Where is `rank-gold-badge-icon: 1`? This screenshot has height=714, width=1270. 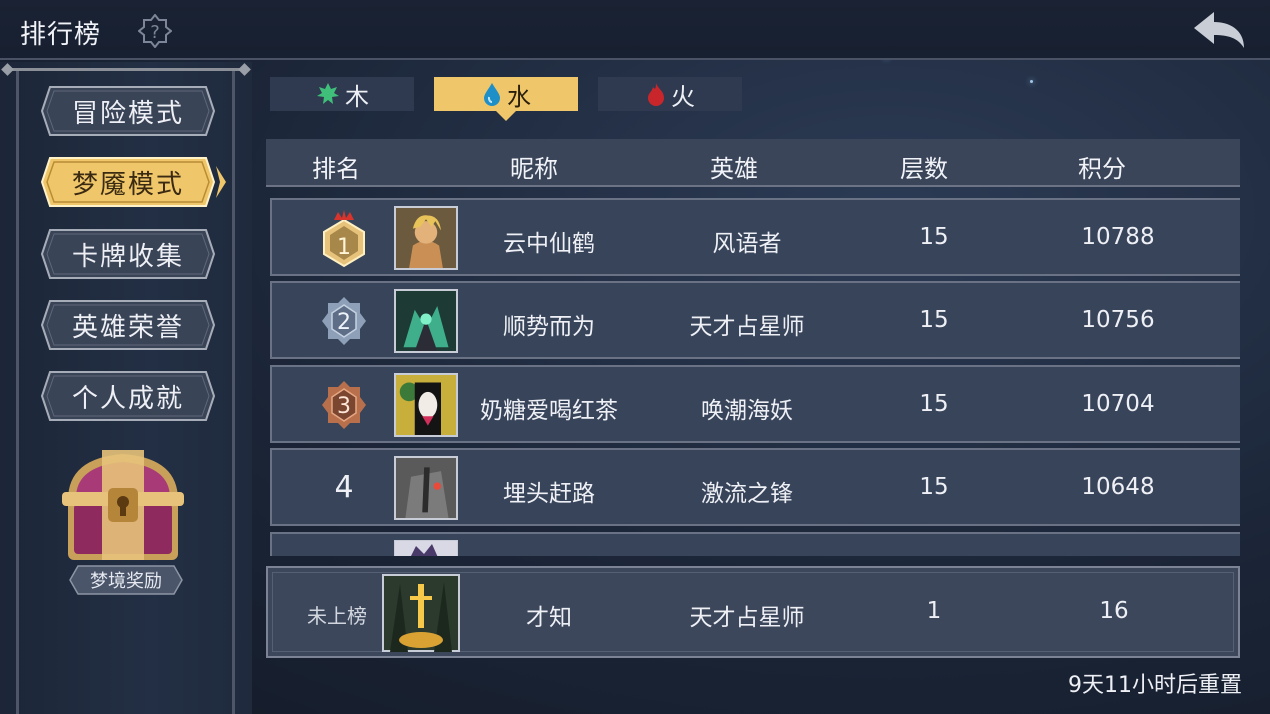 rank-gold-badge-icon: 1 is located at coordinates (344, 239).